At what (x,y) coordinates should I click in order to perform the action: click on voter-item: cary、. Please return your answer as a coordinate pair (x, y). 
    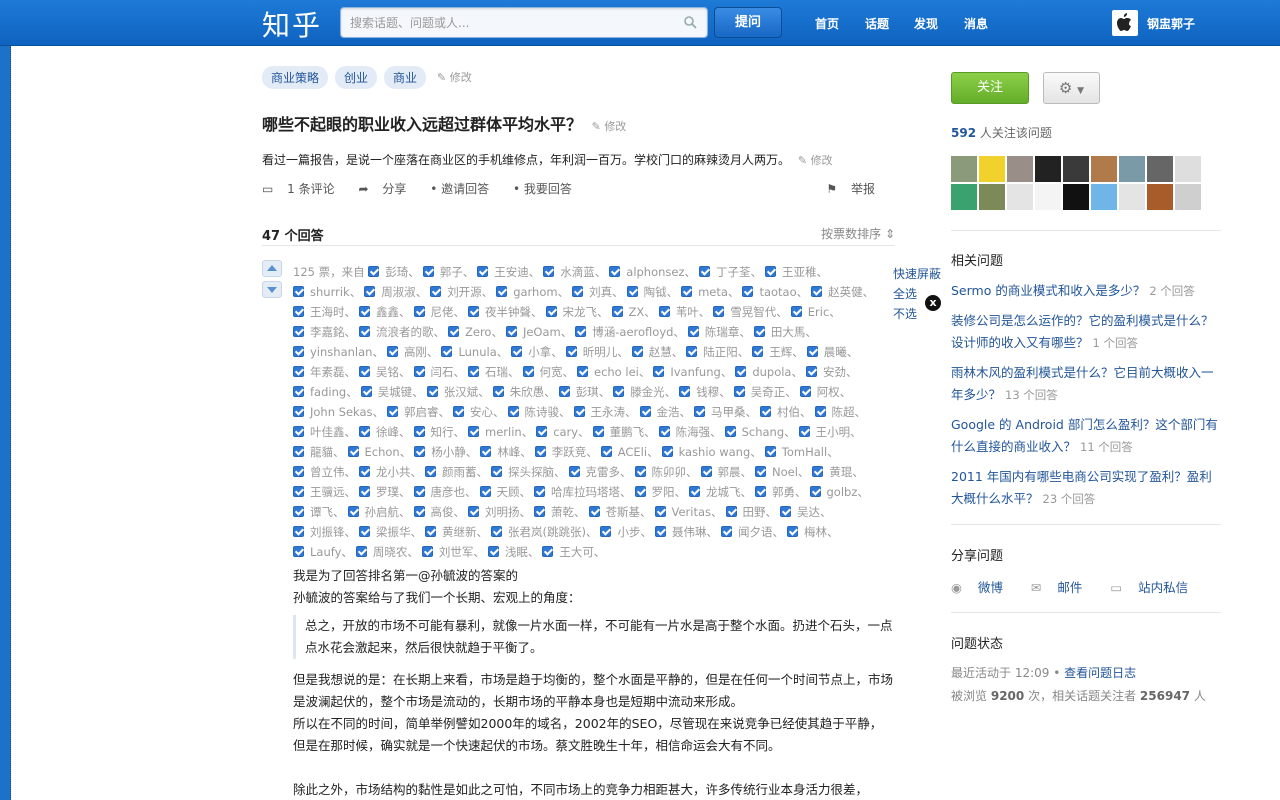
    Looking at the image, I should click on (563, 432).